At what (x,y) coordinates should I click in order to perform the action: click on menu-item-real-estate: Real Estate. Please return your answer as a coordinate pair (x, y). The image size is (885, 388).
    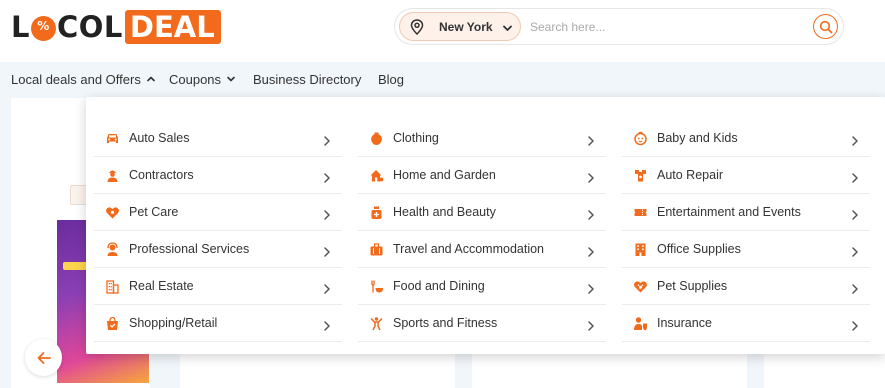
    Looking at the image, I should click on (218, 286).